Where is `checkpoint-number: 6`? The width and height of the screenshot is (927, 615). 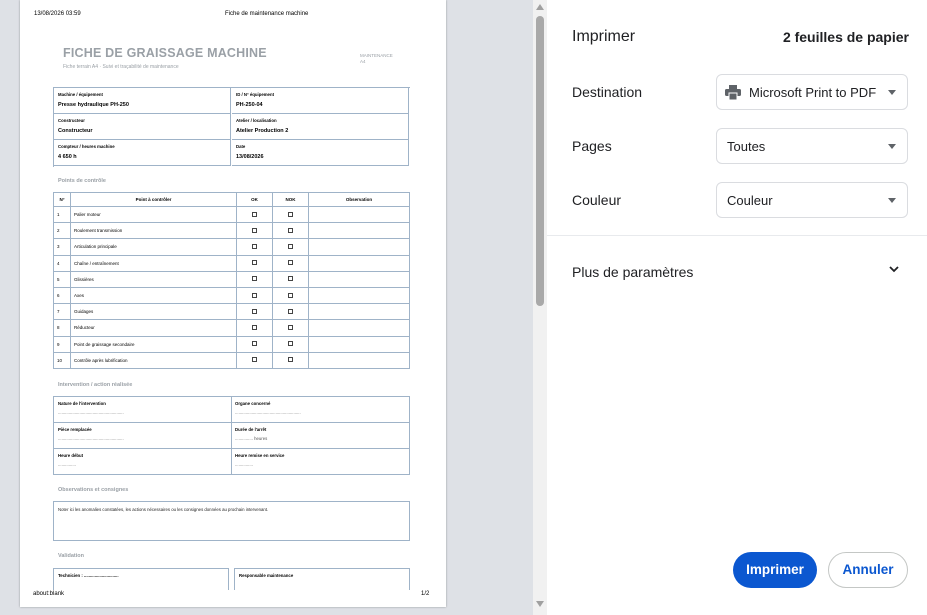
checkpoint-number: 6 is located at coordinates (62, 295).